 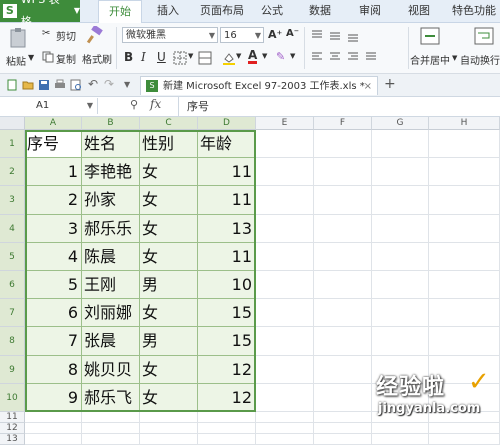 What do you see at coordinates (12, 369) in the screenshot?
I see `row-header: 9` at bounding box center [12, 369].